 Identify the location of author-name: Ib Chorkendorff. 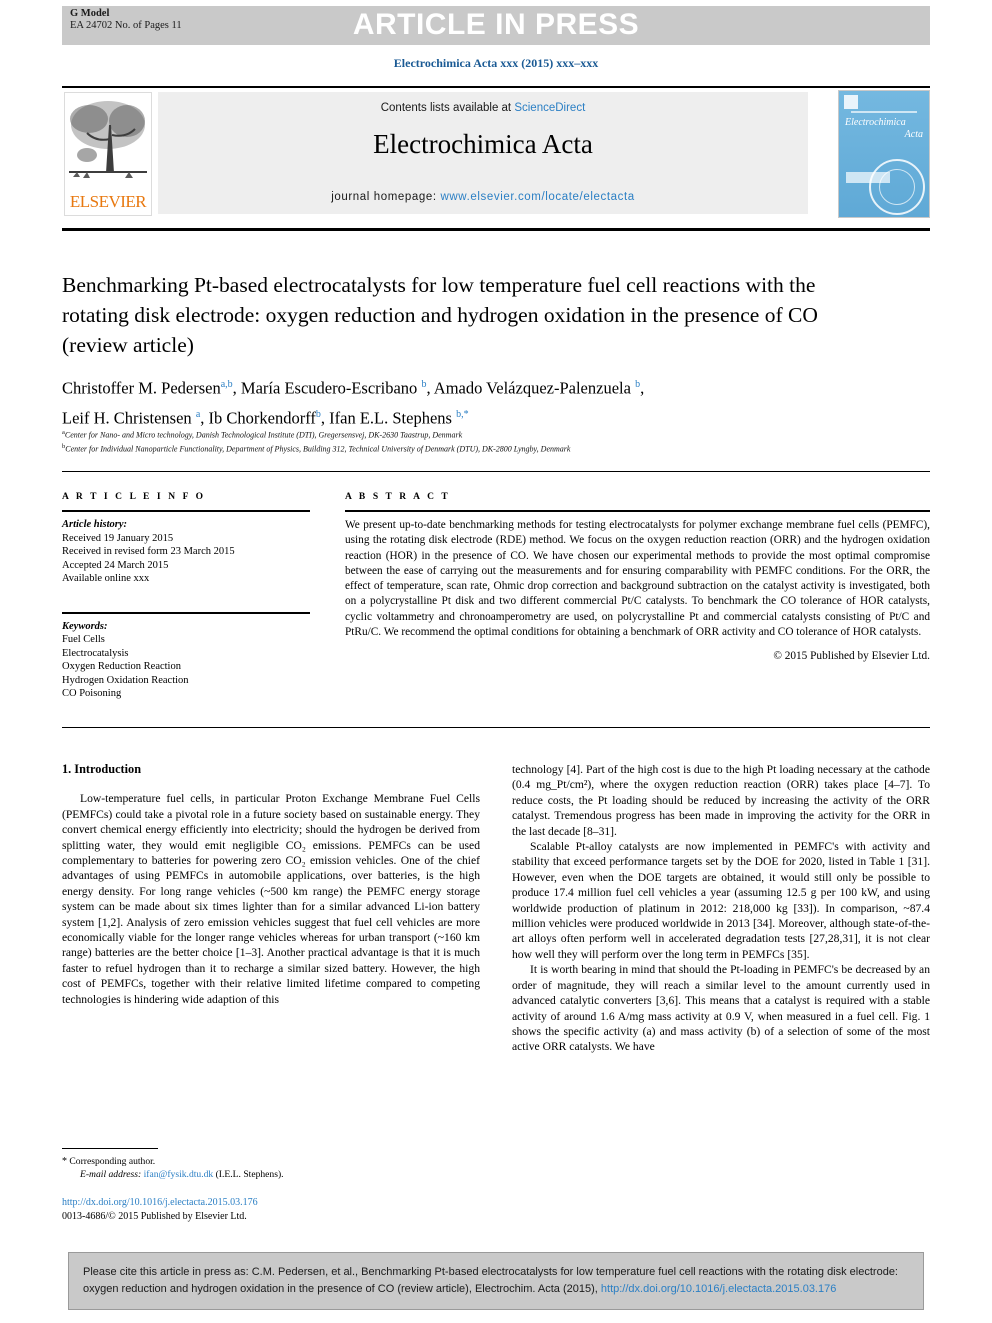
(262, 417).